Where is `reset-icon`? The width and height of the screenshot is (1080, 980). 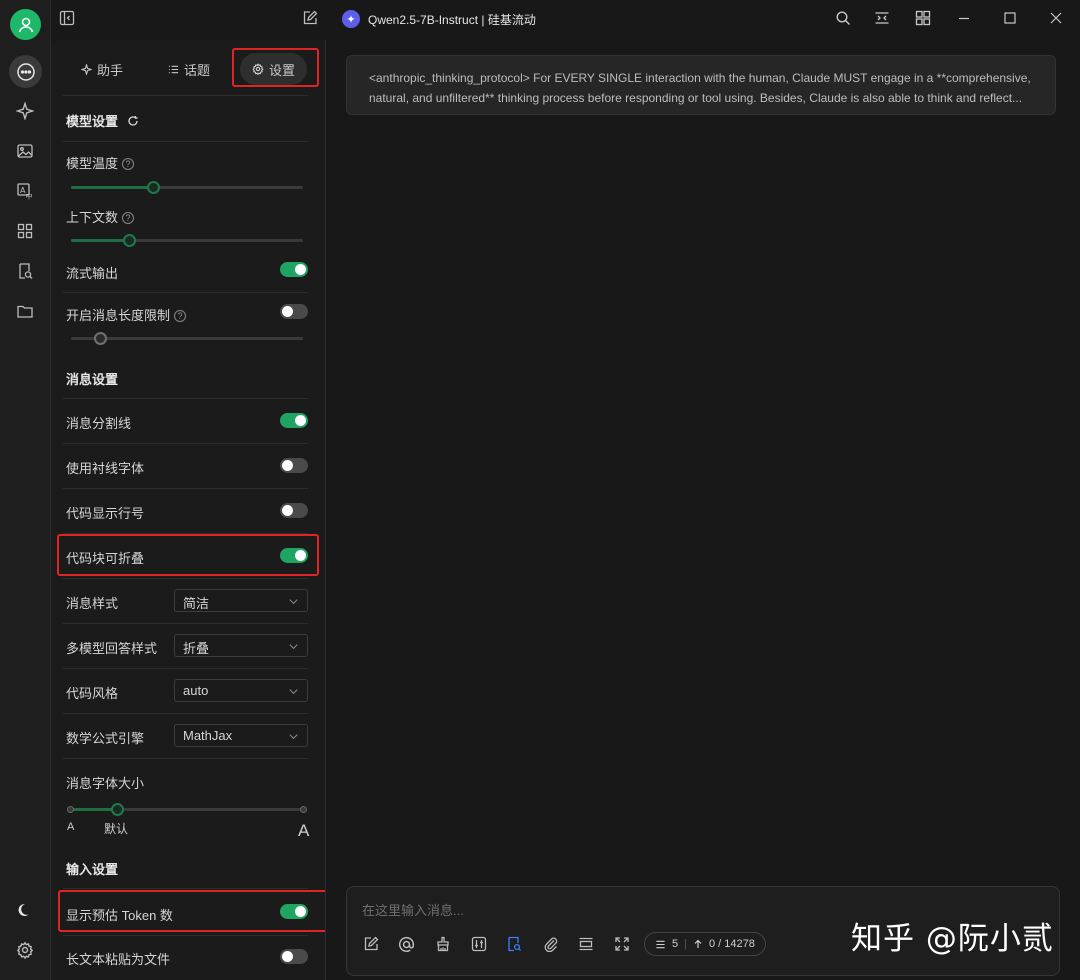
reset-icon is located at coordinates (133, 121).